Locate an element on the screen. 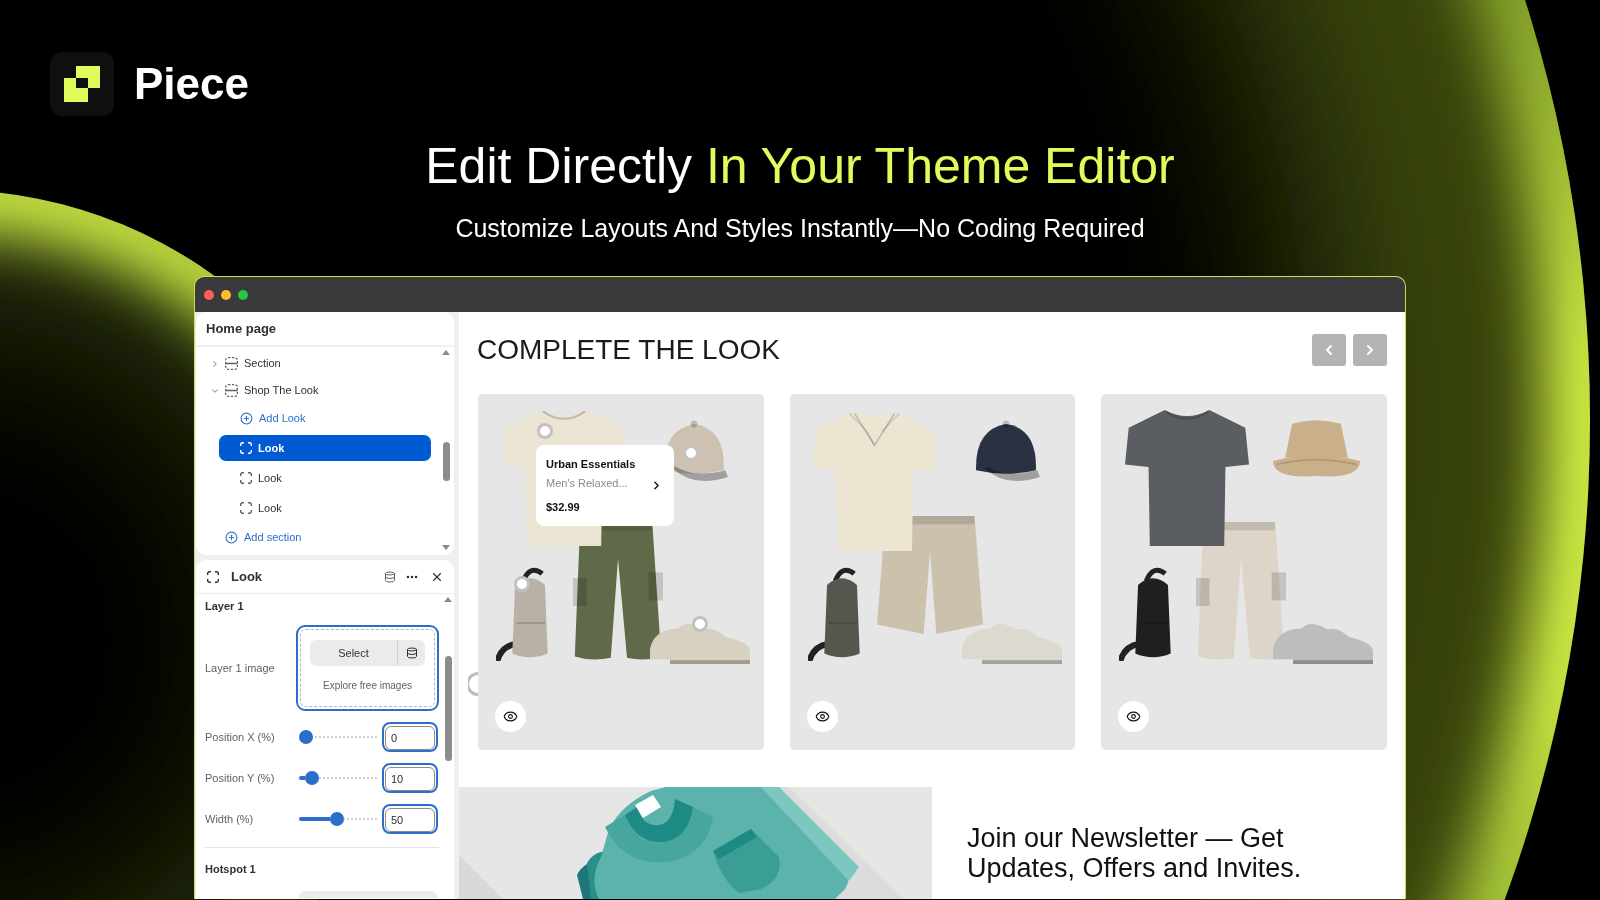 This screenshot has height=900, width=1600. field-label: Width (%) is located at coordinates (230, 819).